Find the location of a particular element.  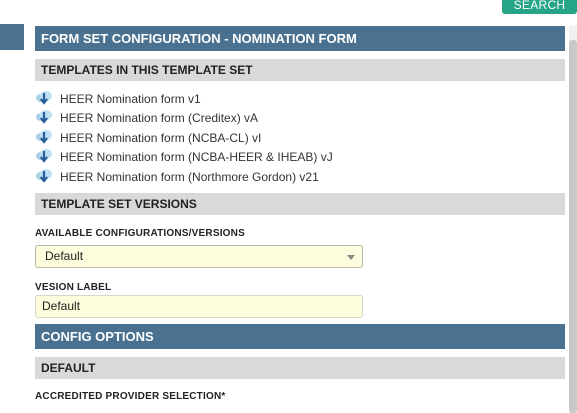

list-item: HEER Nomination form (Creditex) vA is located at coordinates (300, 119).